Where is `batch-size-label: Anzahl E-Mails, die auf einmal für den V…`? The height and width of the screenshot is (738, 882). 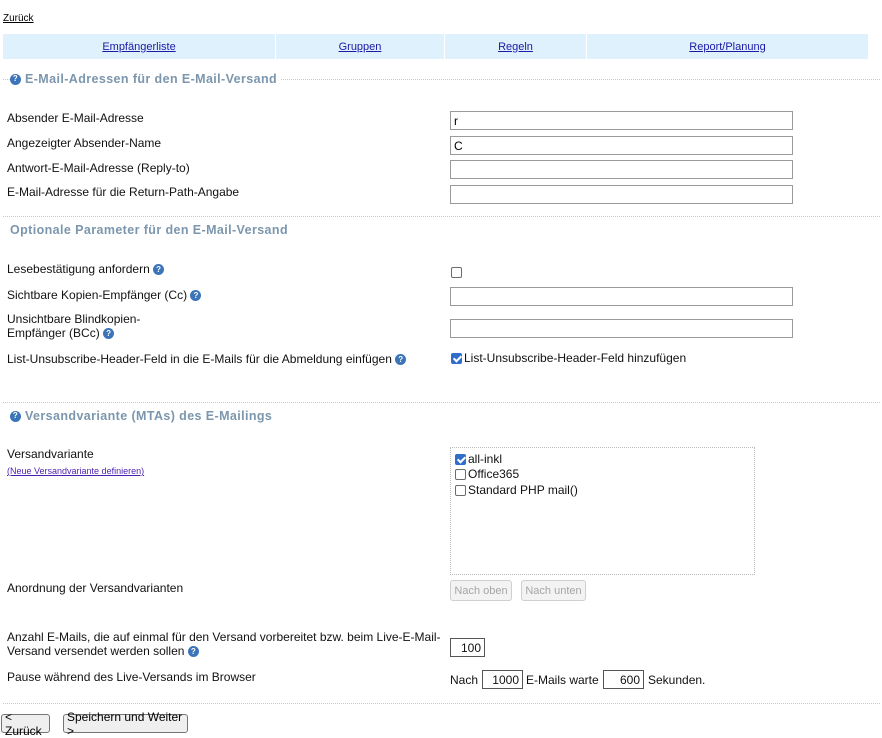 batch-size-label: Anzahl E-Mails, die auf einmal für den V… is located at coordinates (224, 644).